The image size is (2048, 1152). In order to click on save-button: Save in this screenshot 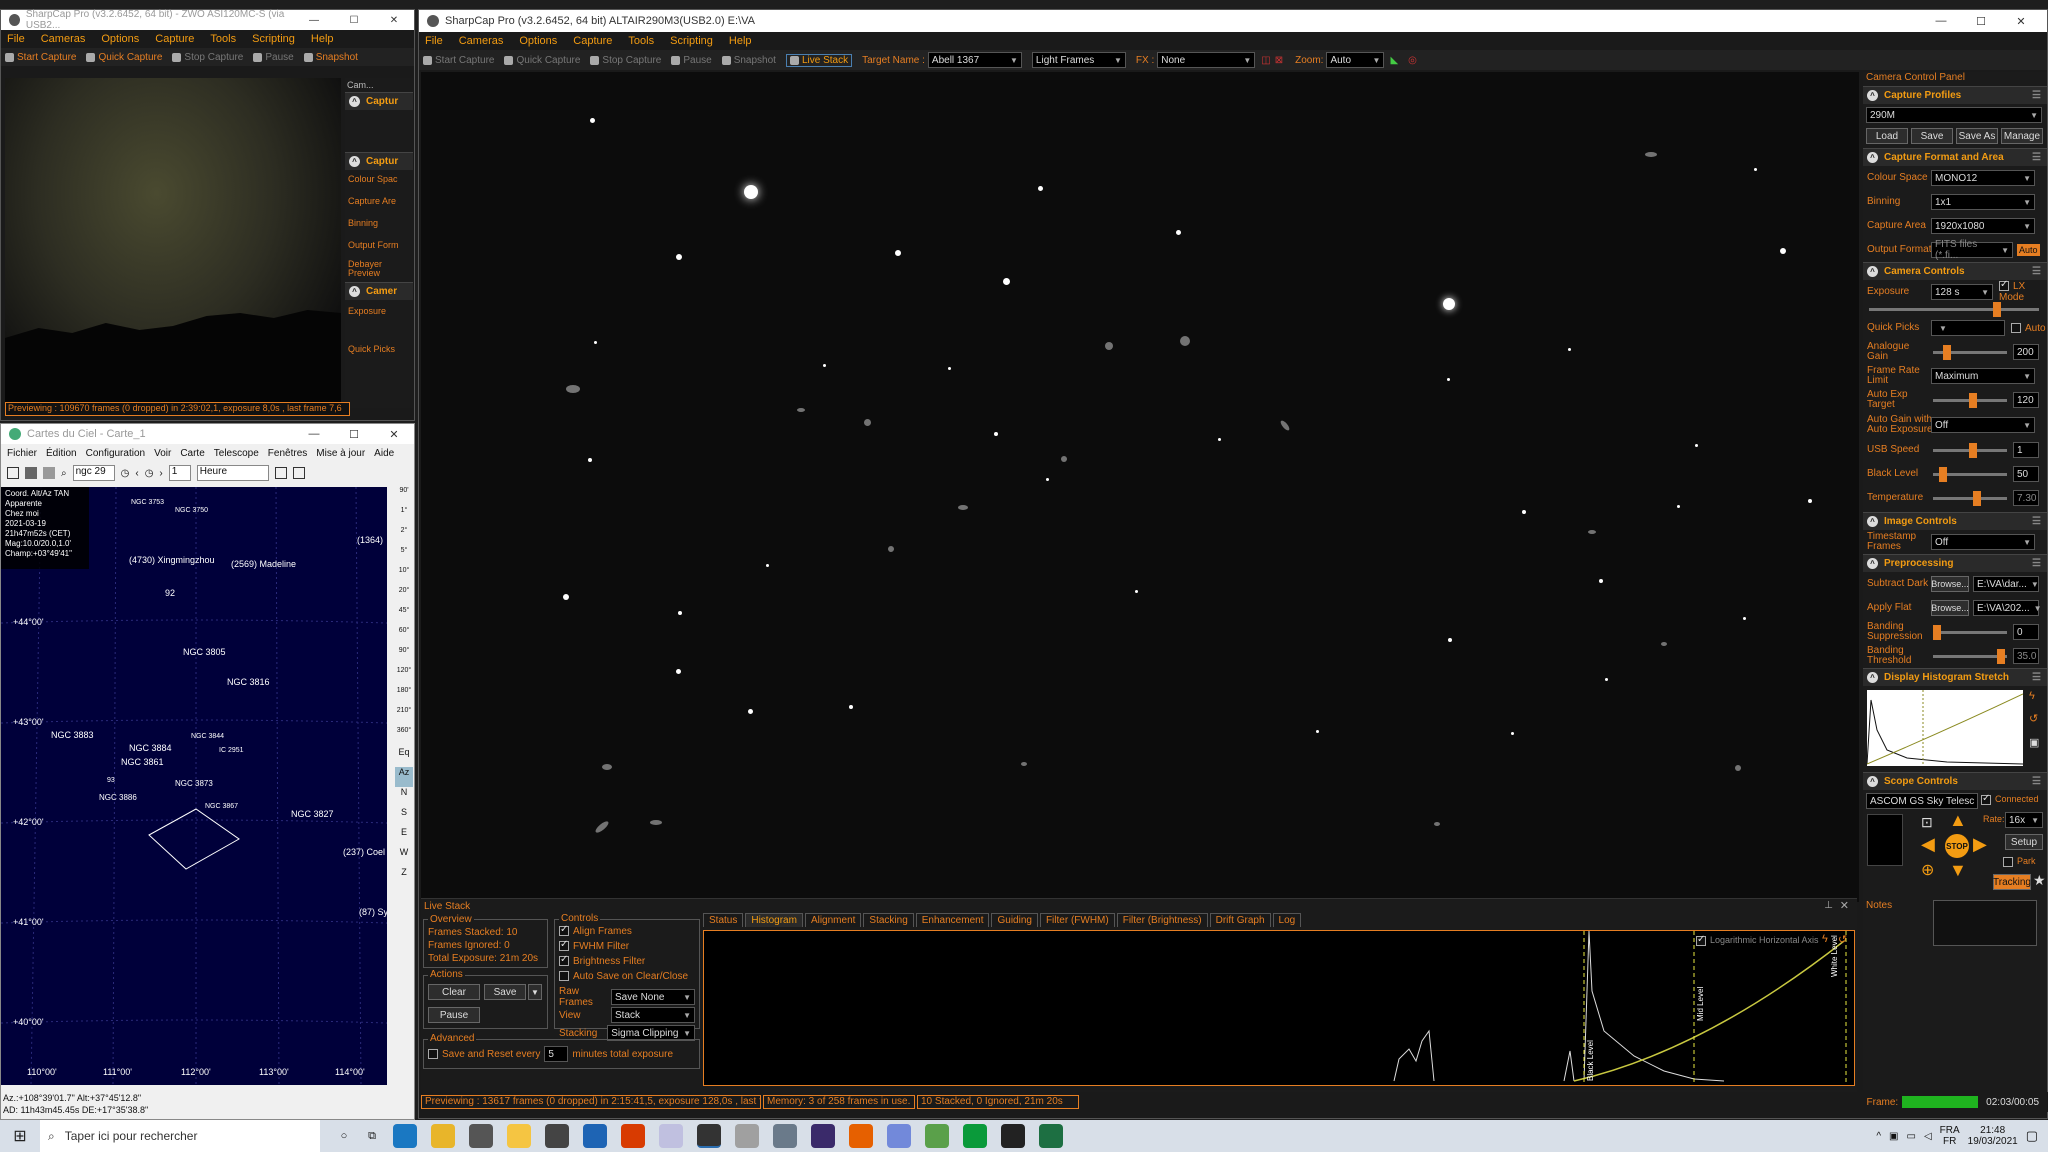, I will do `click(505, 992)`.